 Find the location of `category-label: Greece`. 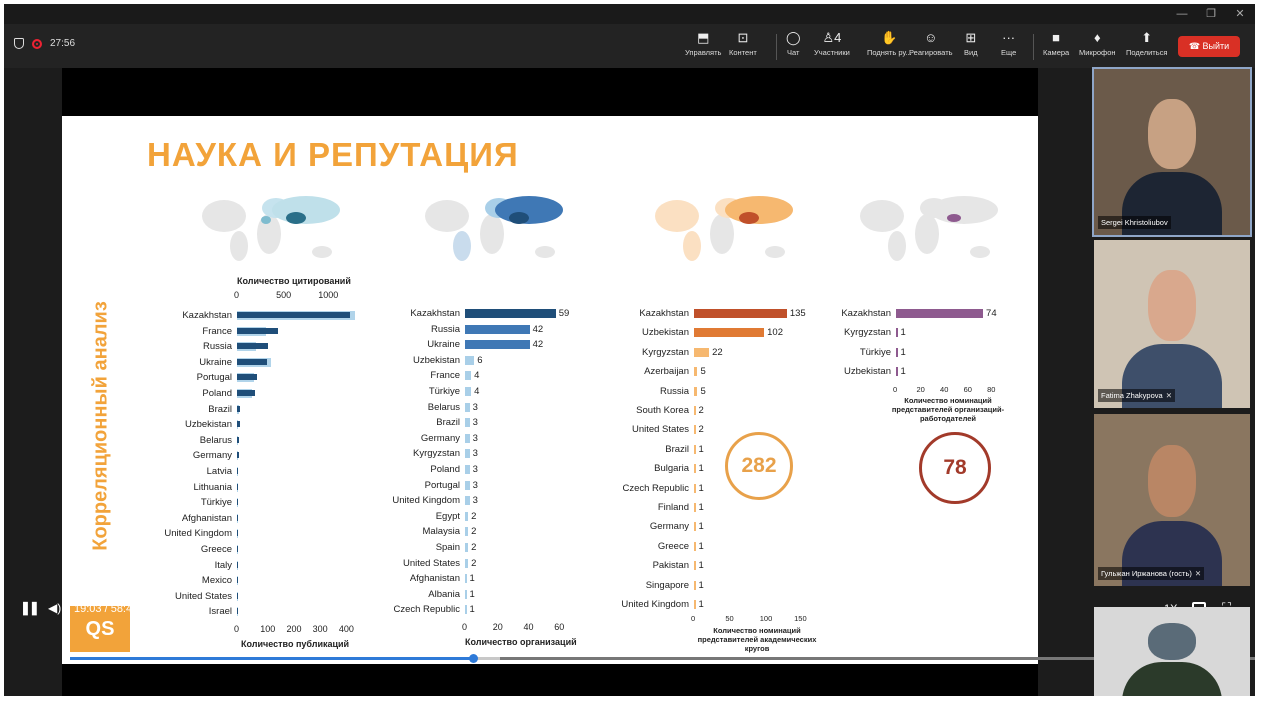

category-label: Greece is located at coordinates (216, 549).